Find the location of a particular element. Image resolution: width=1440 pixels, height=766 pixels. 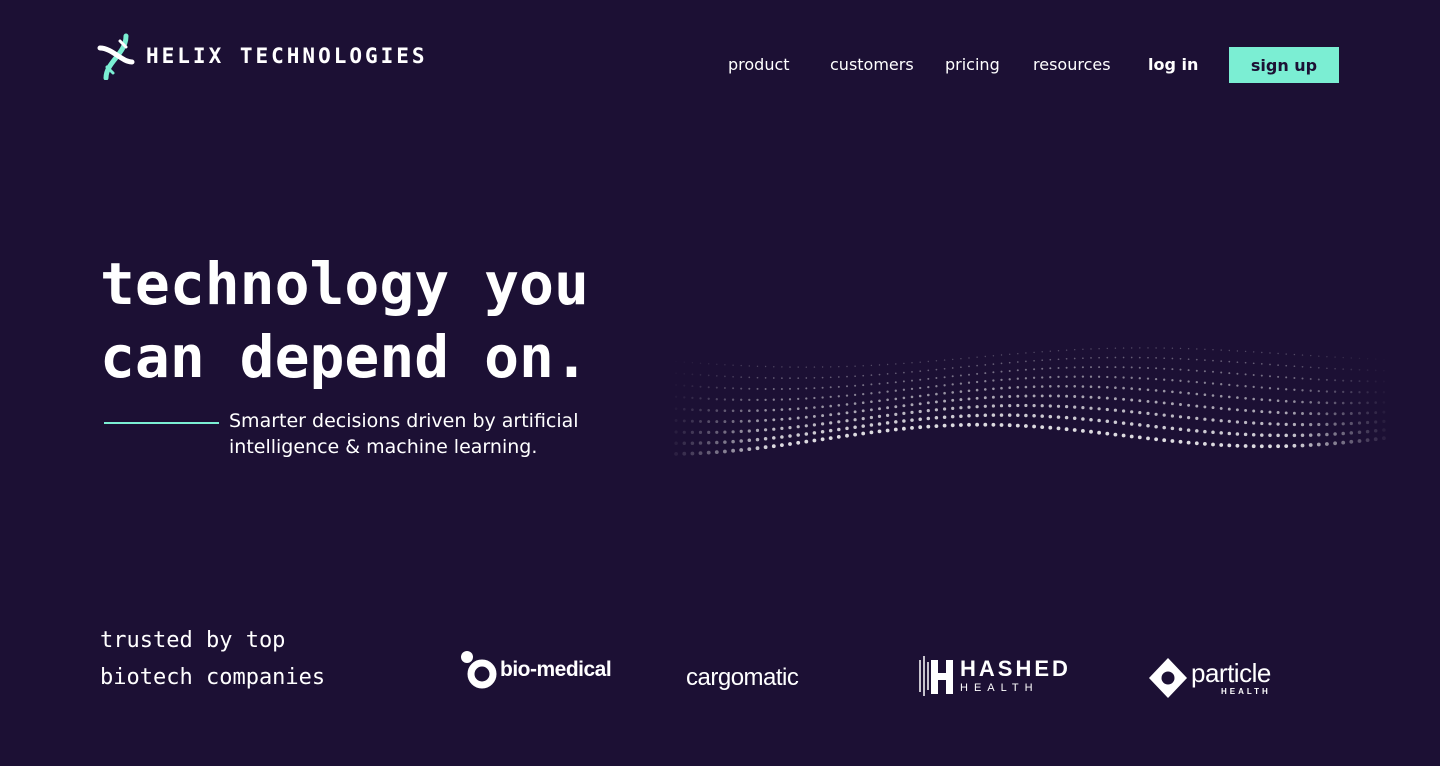

hero-subhead-line: intelligence & machine learning. is located at coordinates (383, 447).